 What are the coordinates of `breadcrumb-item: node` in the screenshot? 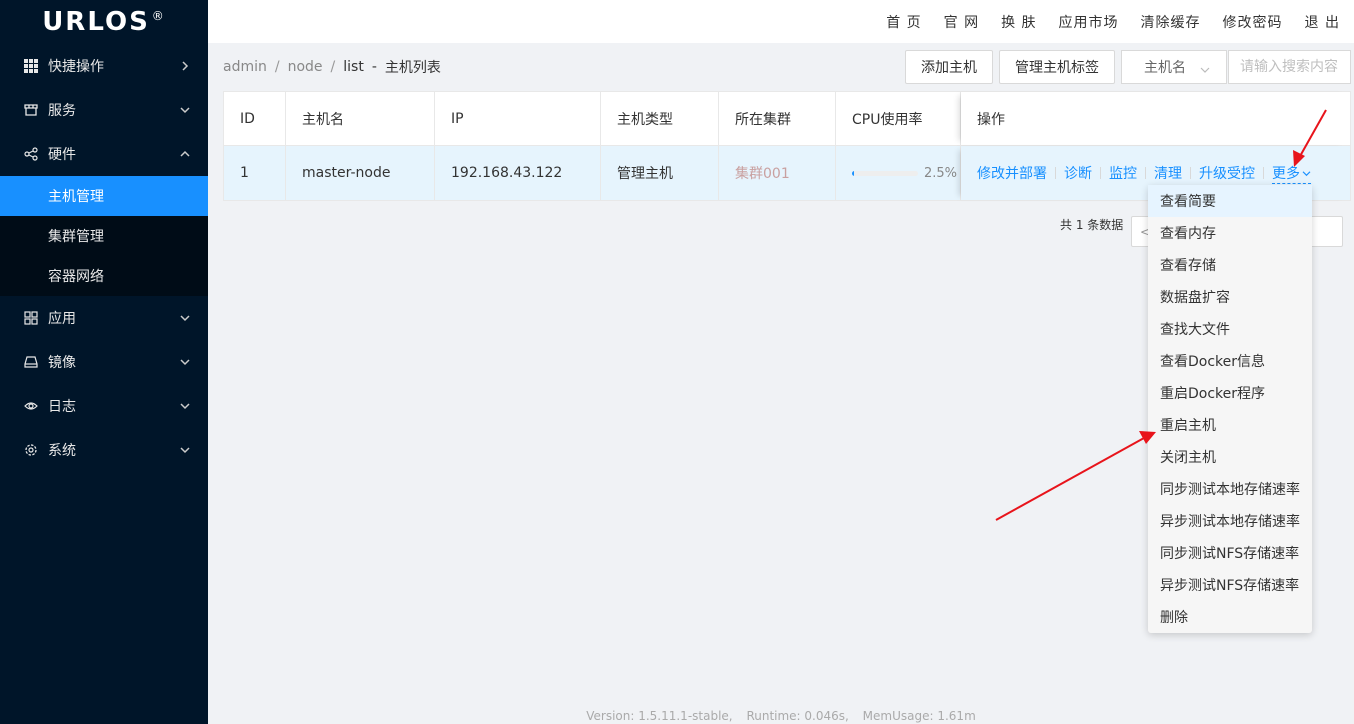 It's located at (305, 67).